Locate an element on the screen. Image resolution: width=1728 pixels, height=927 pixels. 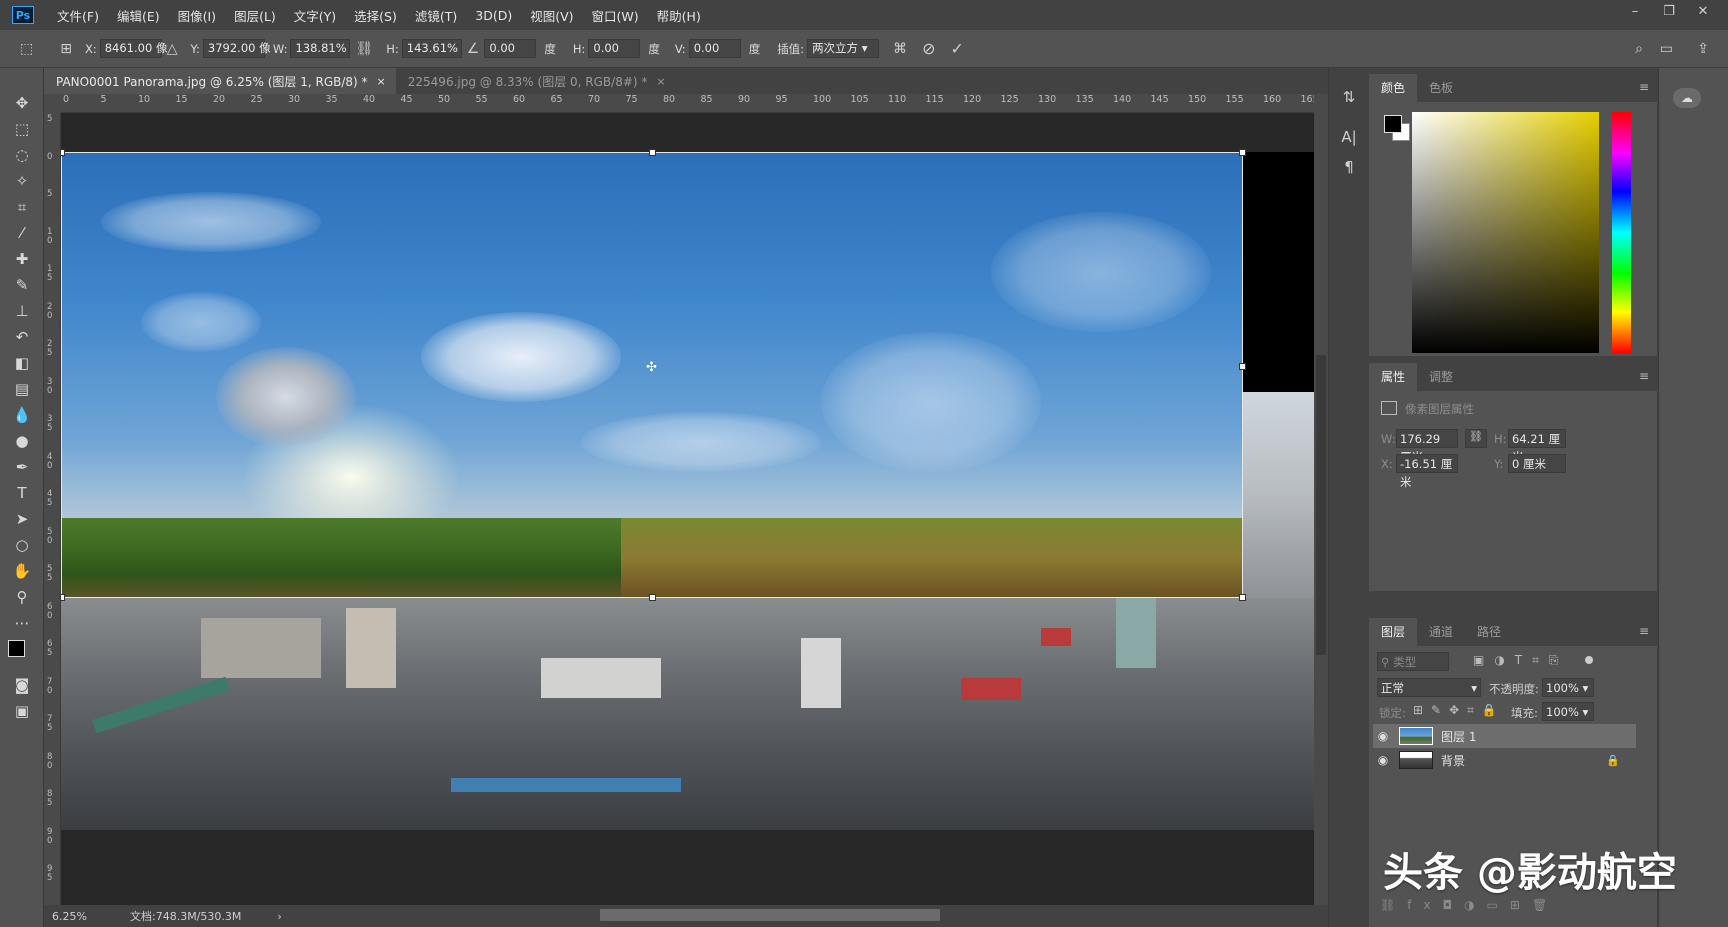
skew-v-field: 0.00 is located at coordinates (714, 48).